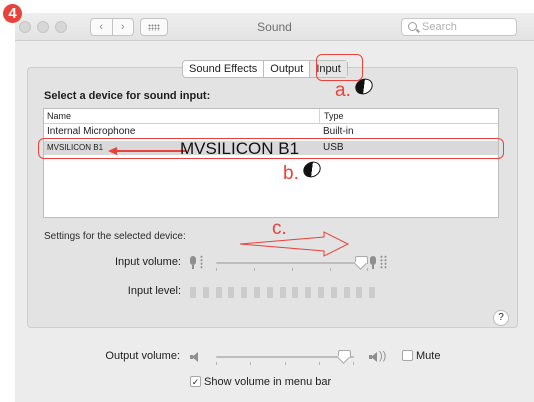 The width and height of the screenshot is (534, 402). What do you see at coordinates (383, 356) in the screenshot?
I see `sound-waves-icon: ))` at bounding box center [383, 356].